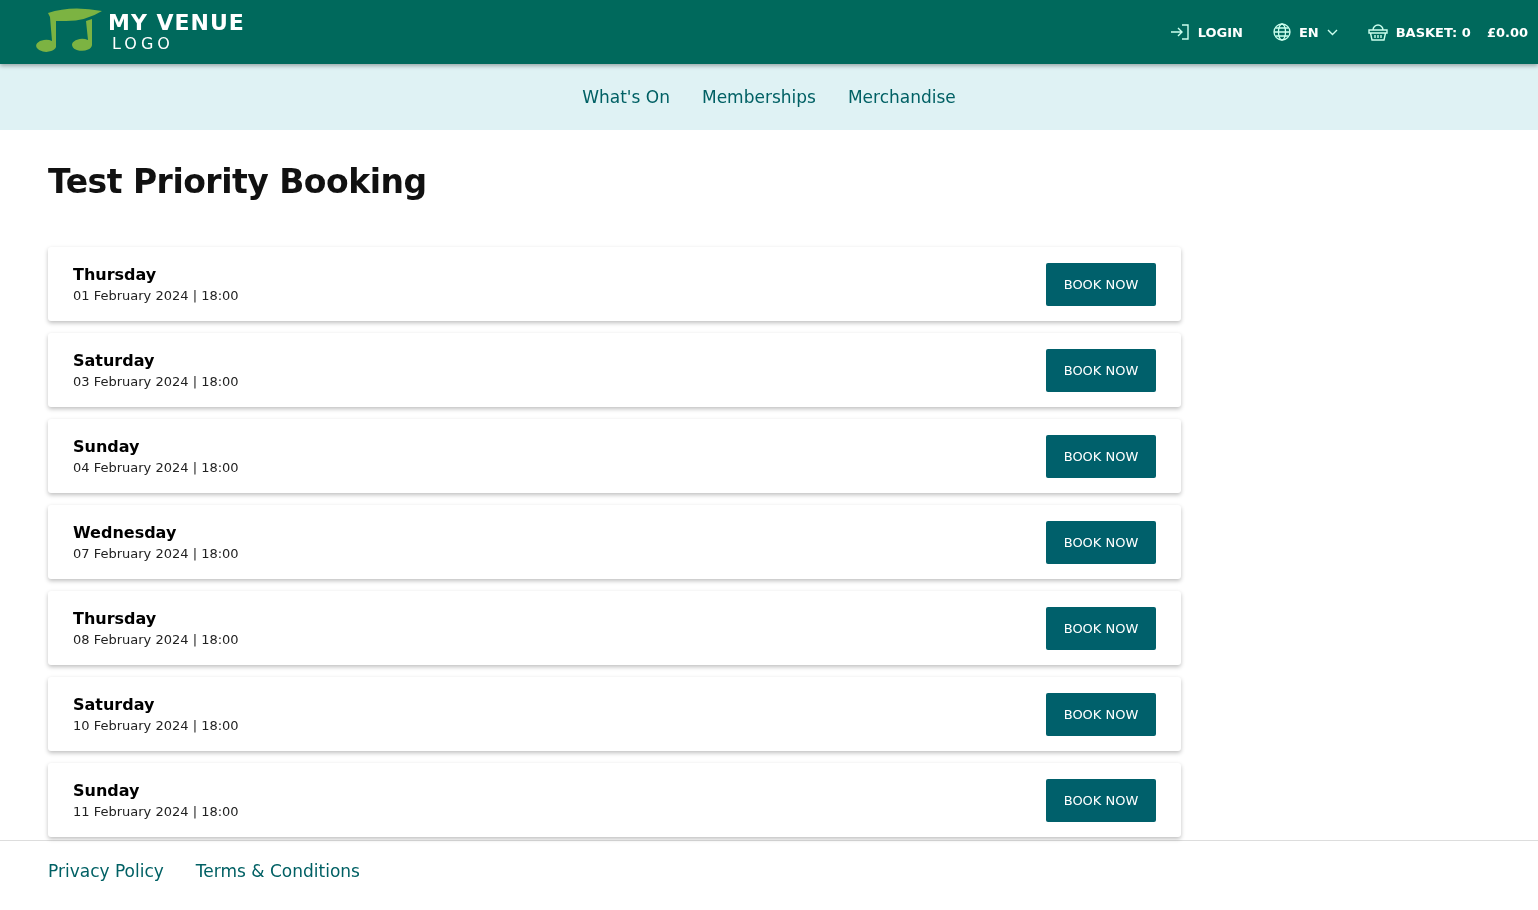 The height and width of the screenshot is (910, 1538). I want to click on performance-date: 07 February 2024 | 18:00, so click(156, 553).